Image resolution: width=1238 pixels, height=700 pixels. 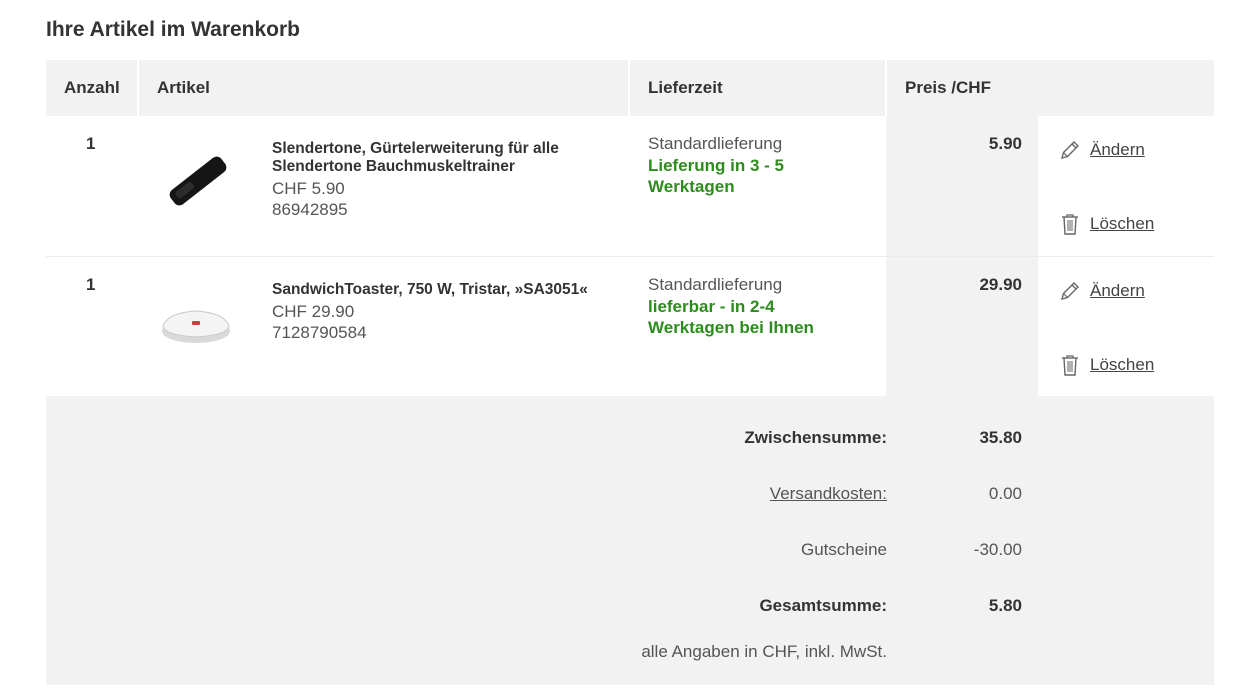 What do you see at coordinates (844, 549) in the screenshot?
I see `voucher-label: Gutscheine` at bounding box center [844, 549].